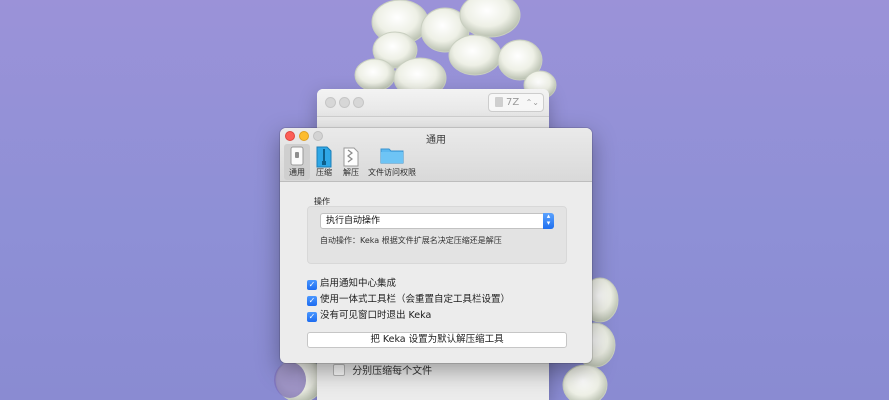 The height and width of the screenshot is (400, 889). I want to click on tab-compress-label: 压缩, so click(324, 172).